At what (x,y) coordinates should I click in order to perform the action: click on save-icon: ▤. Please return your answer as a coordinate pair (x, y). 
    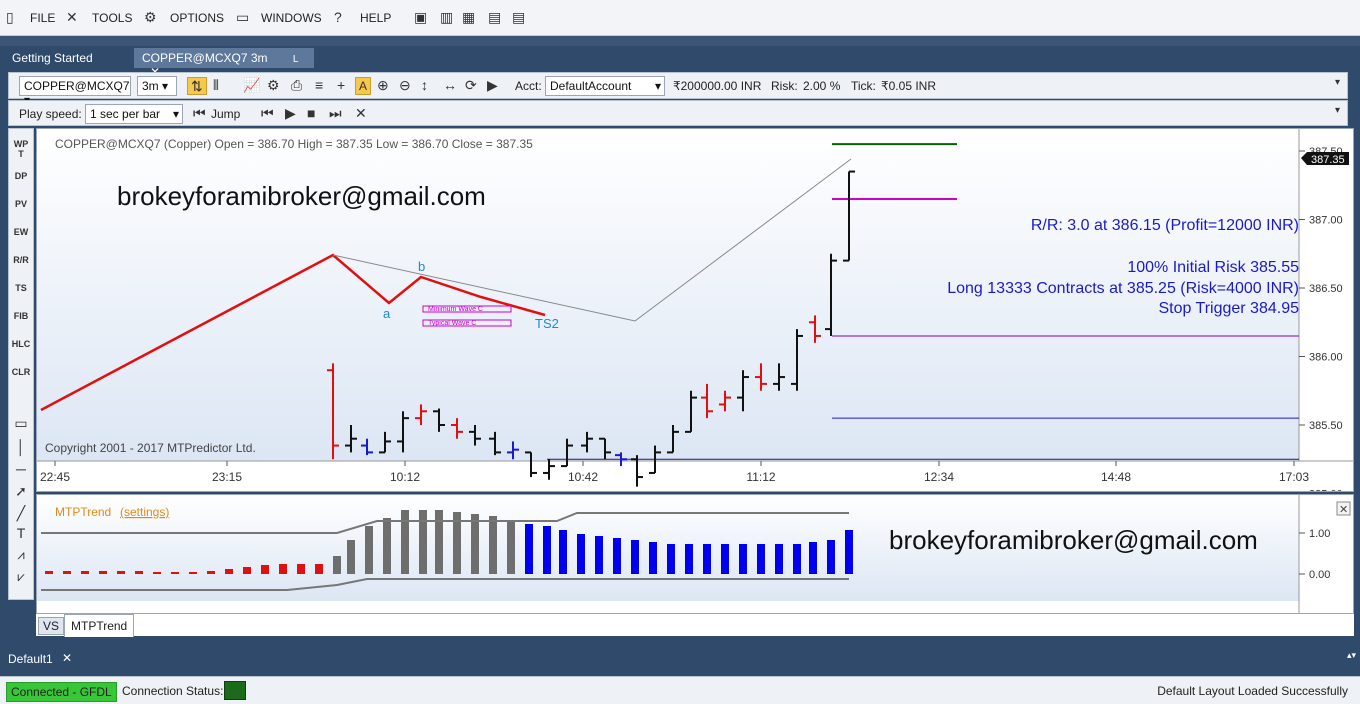
    Looking at the image, I should click on (494, 17).